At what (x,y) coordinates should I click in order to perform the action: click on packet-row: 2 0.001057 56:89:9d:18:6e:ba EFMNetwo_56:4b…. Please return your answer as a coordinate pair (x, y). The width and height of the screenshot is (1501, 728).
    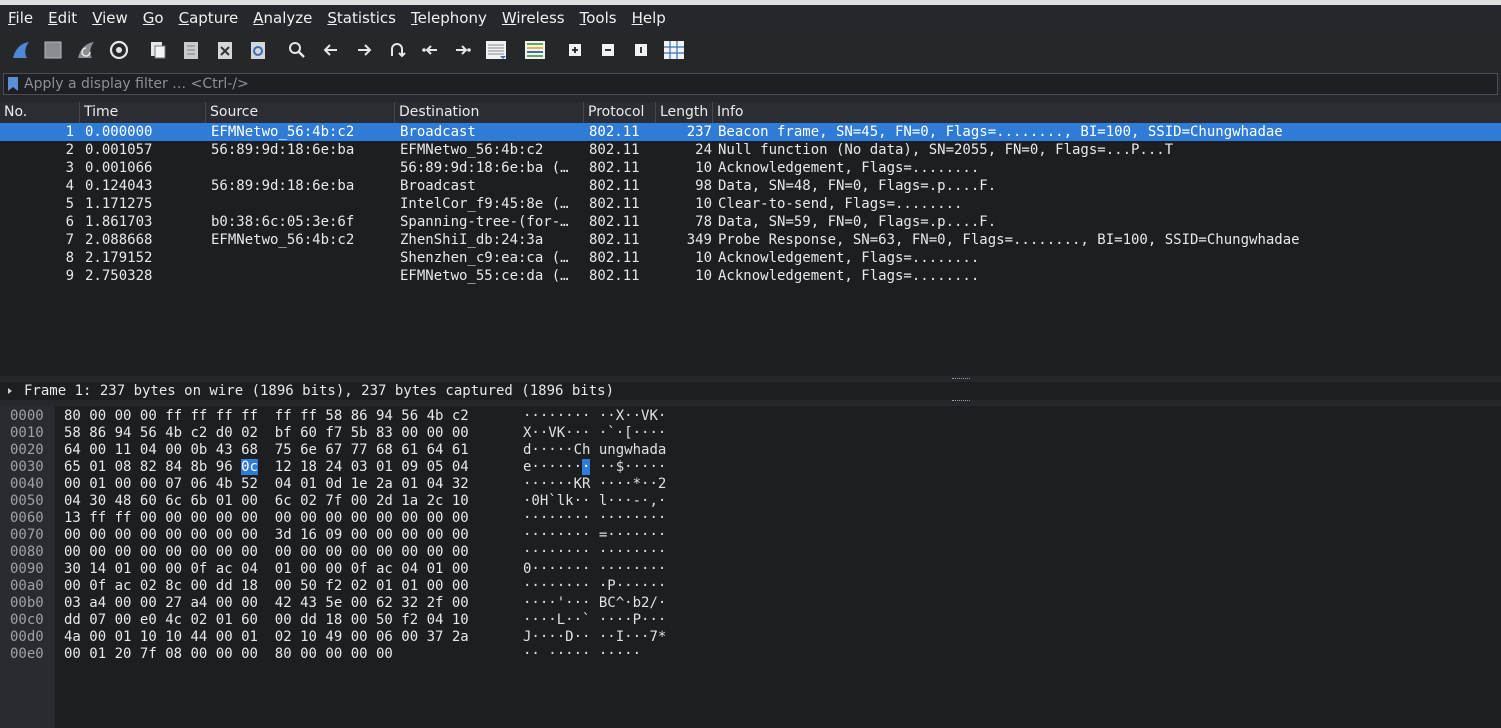
    Looking at the image, I should click on (750, 150).